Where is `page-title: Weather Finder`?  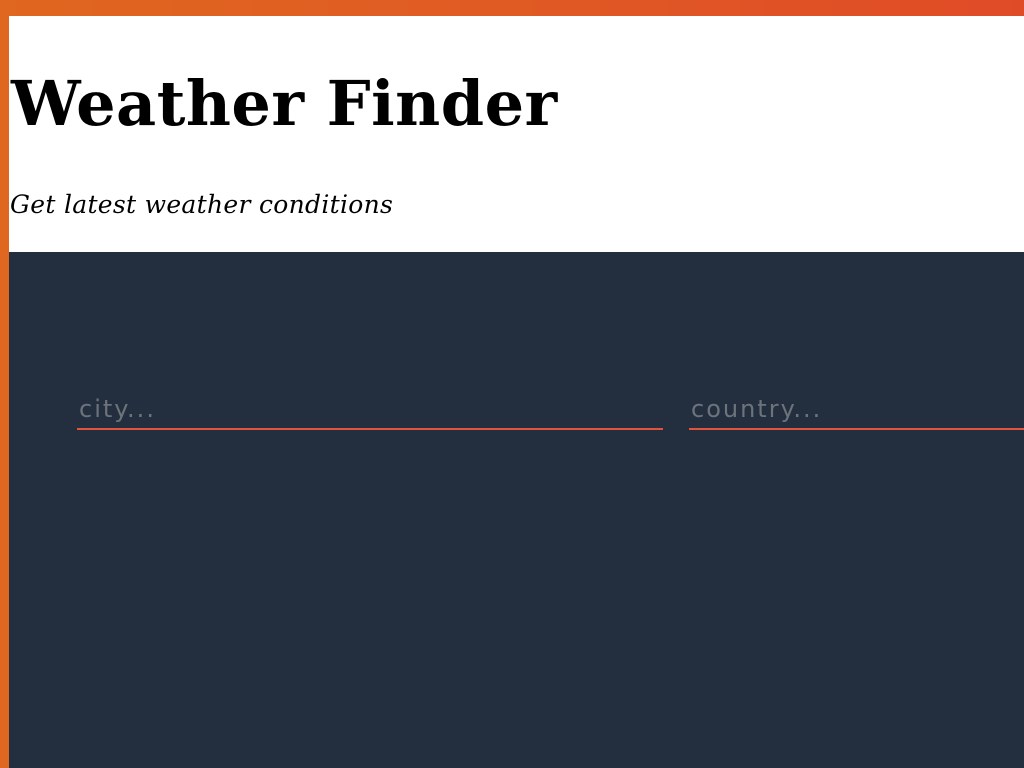
page-title: Weather Finder is located at coordinates (284, 103).